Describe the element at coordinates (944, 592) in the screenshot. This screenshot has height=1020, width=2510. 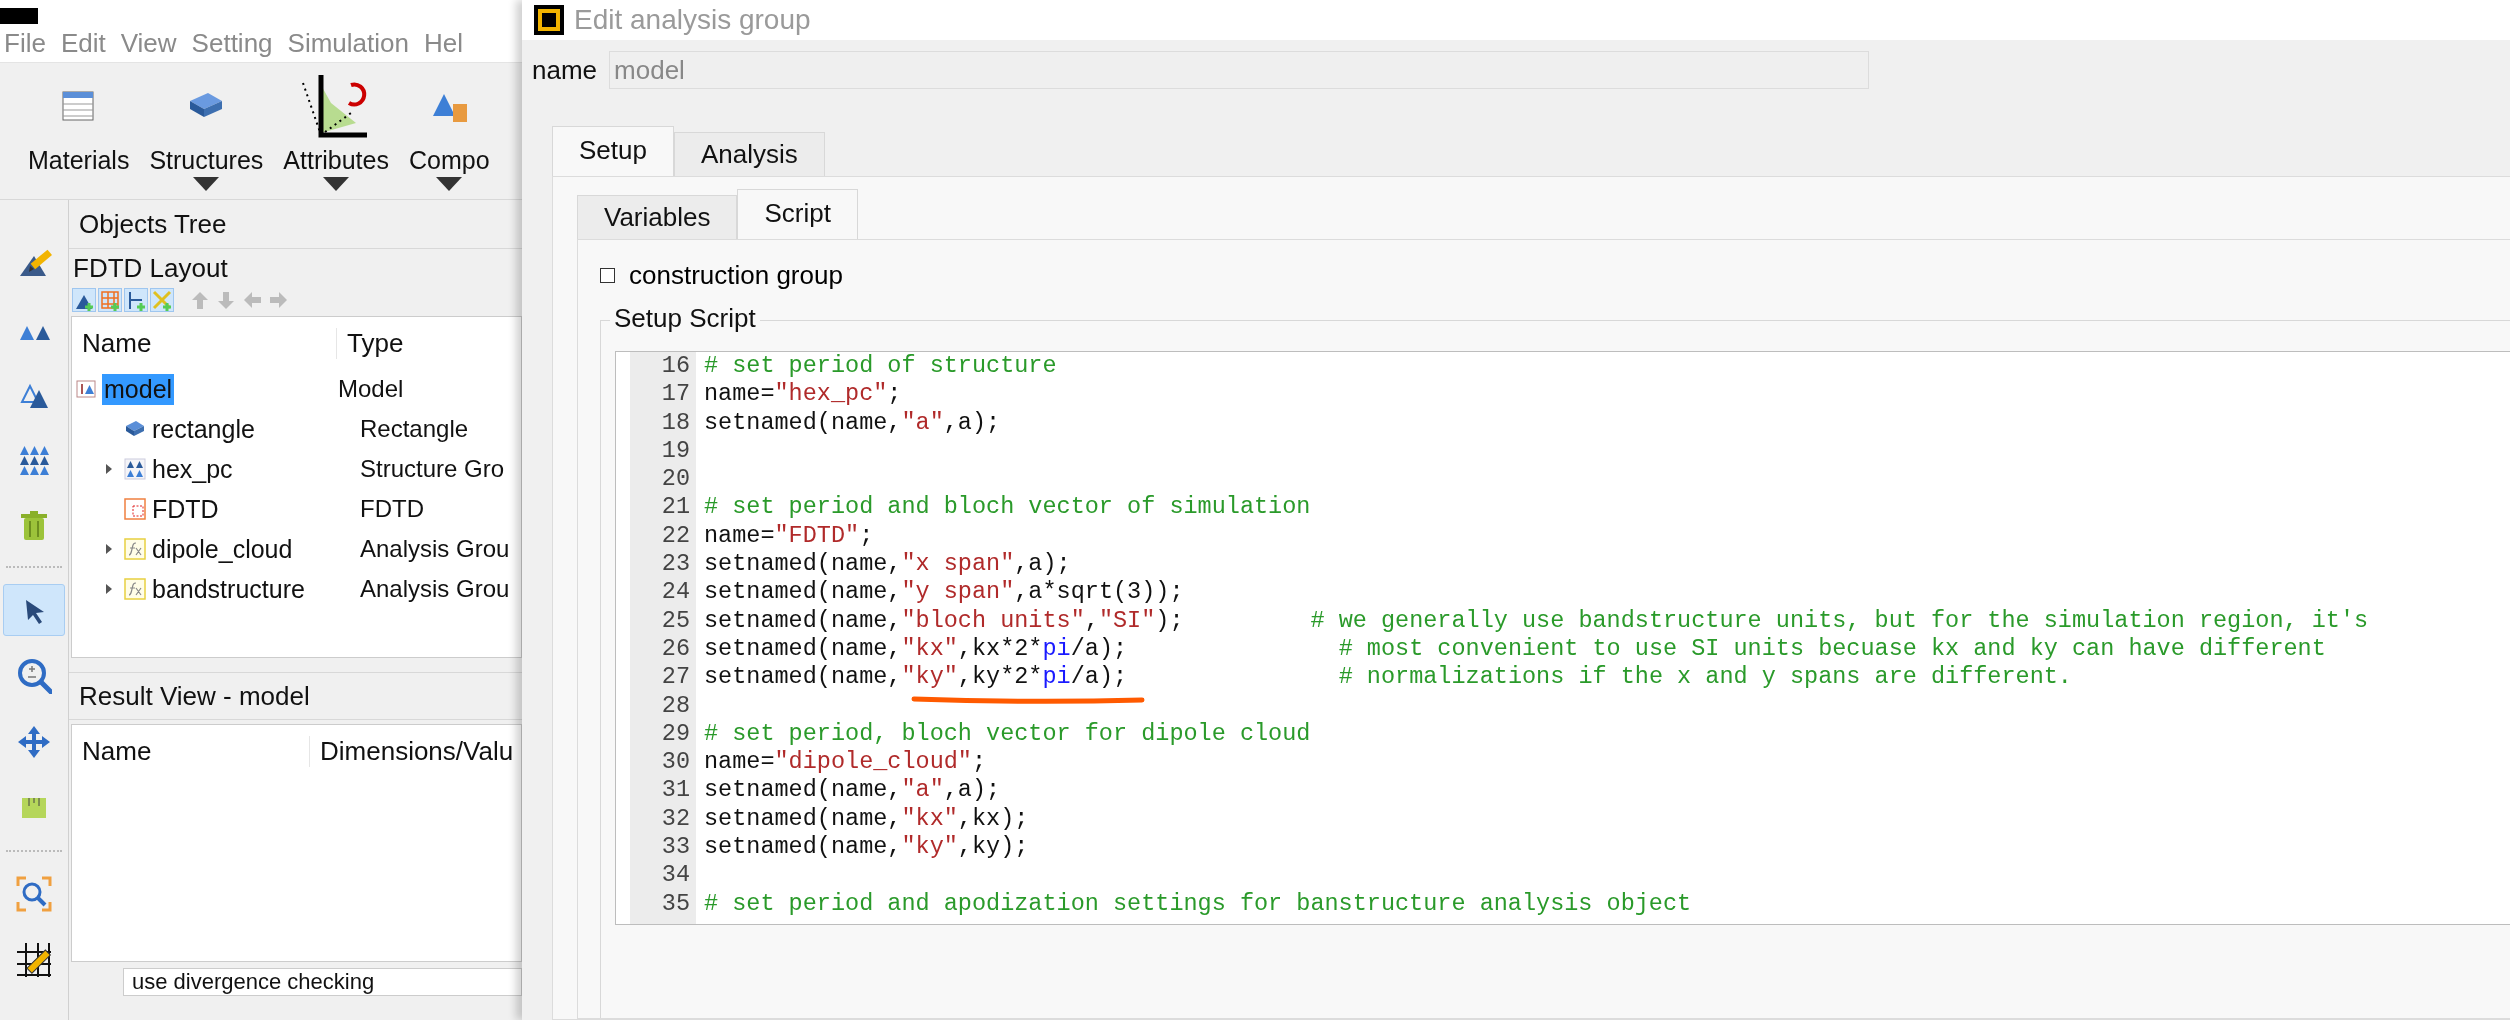
I see `code-line: setnamed(name,"y span",a*sqrt(3));` at that location.